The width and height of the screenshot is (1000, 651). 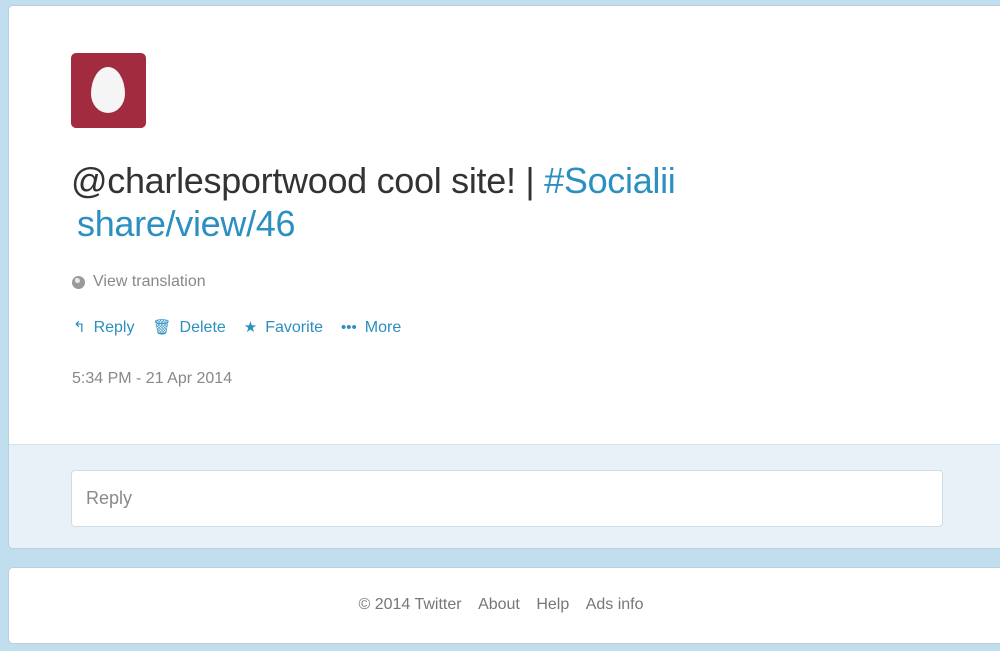 I want to click on view-translation-label: View translation, so click(x=149, y=281).